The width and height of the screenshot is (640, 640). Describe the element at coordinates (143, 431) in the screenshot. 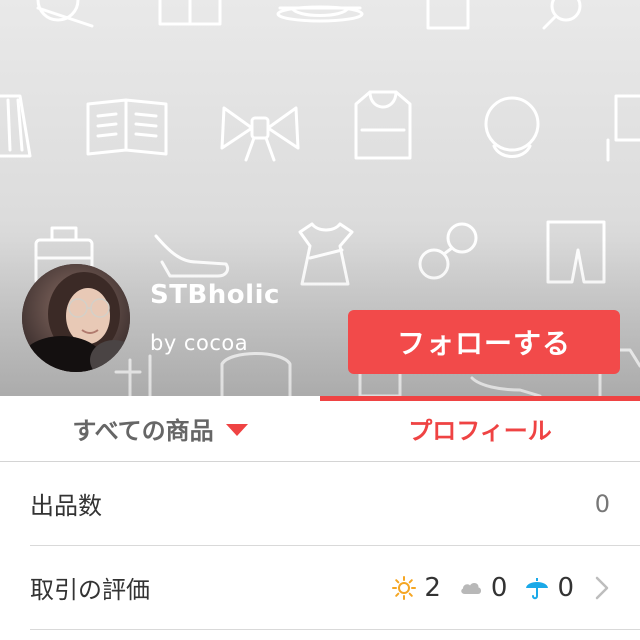

I see `tab-all-items-label: すべての商品` at that location.